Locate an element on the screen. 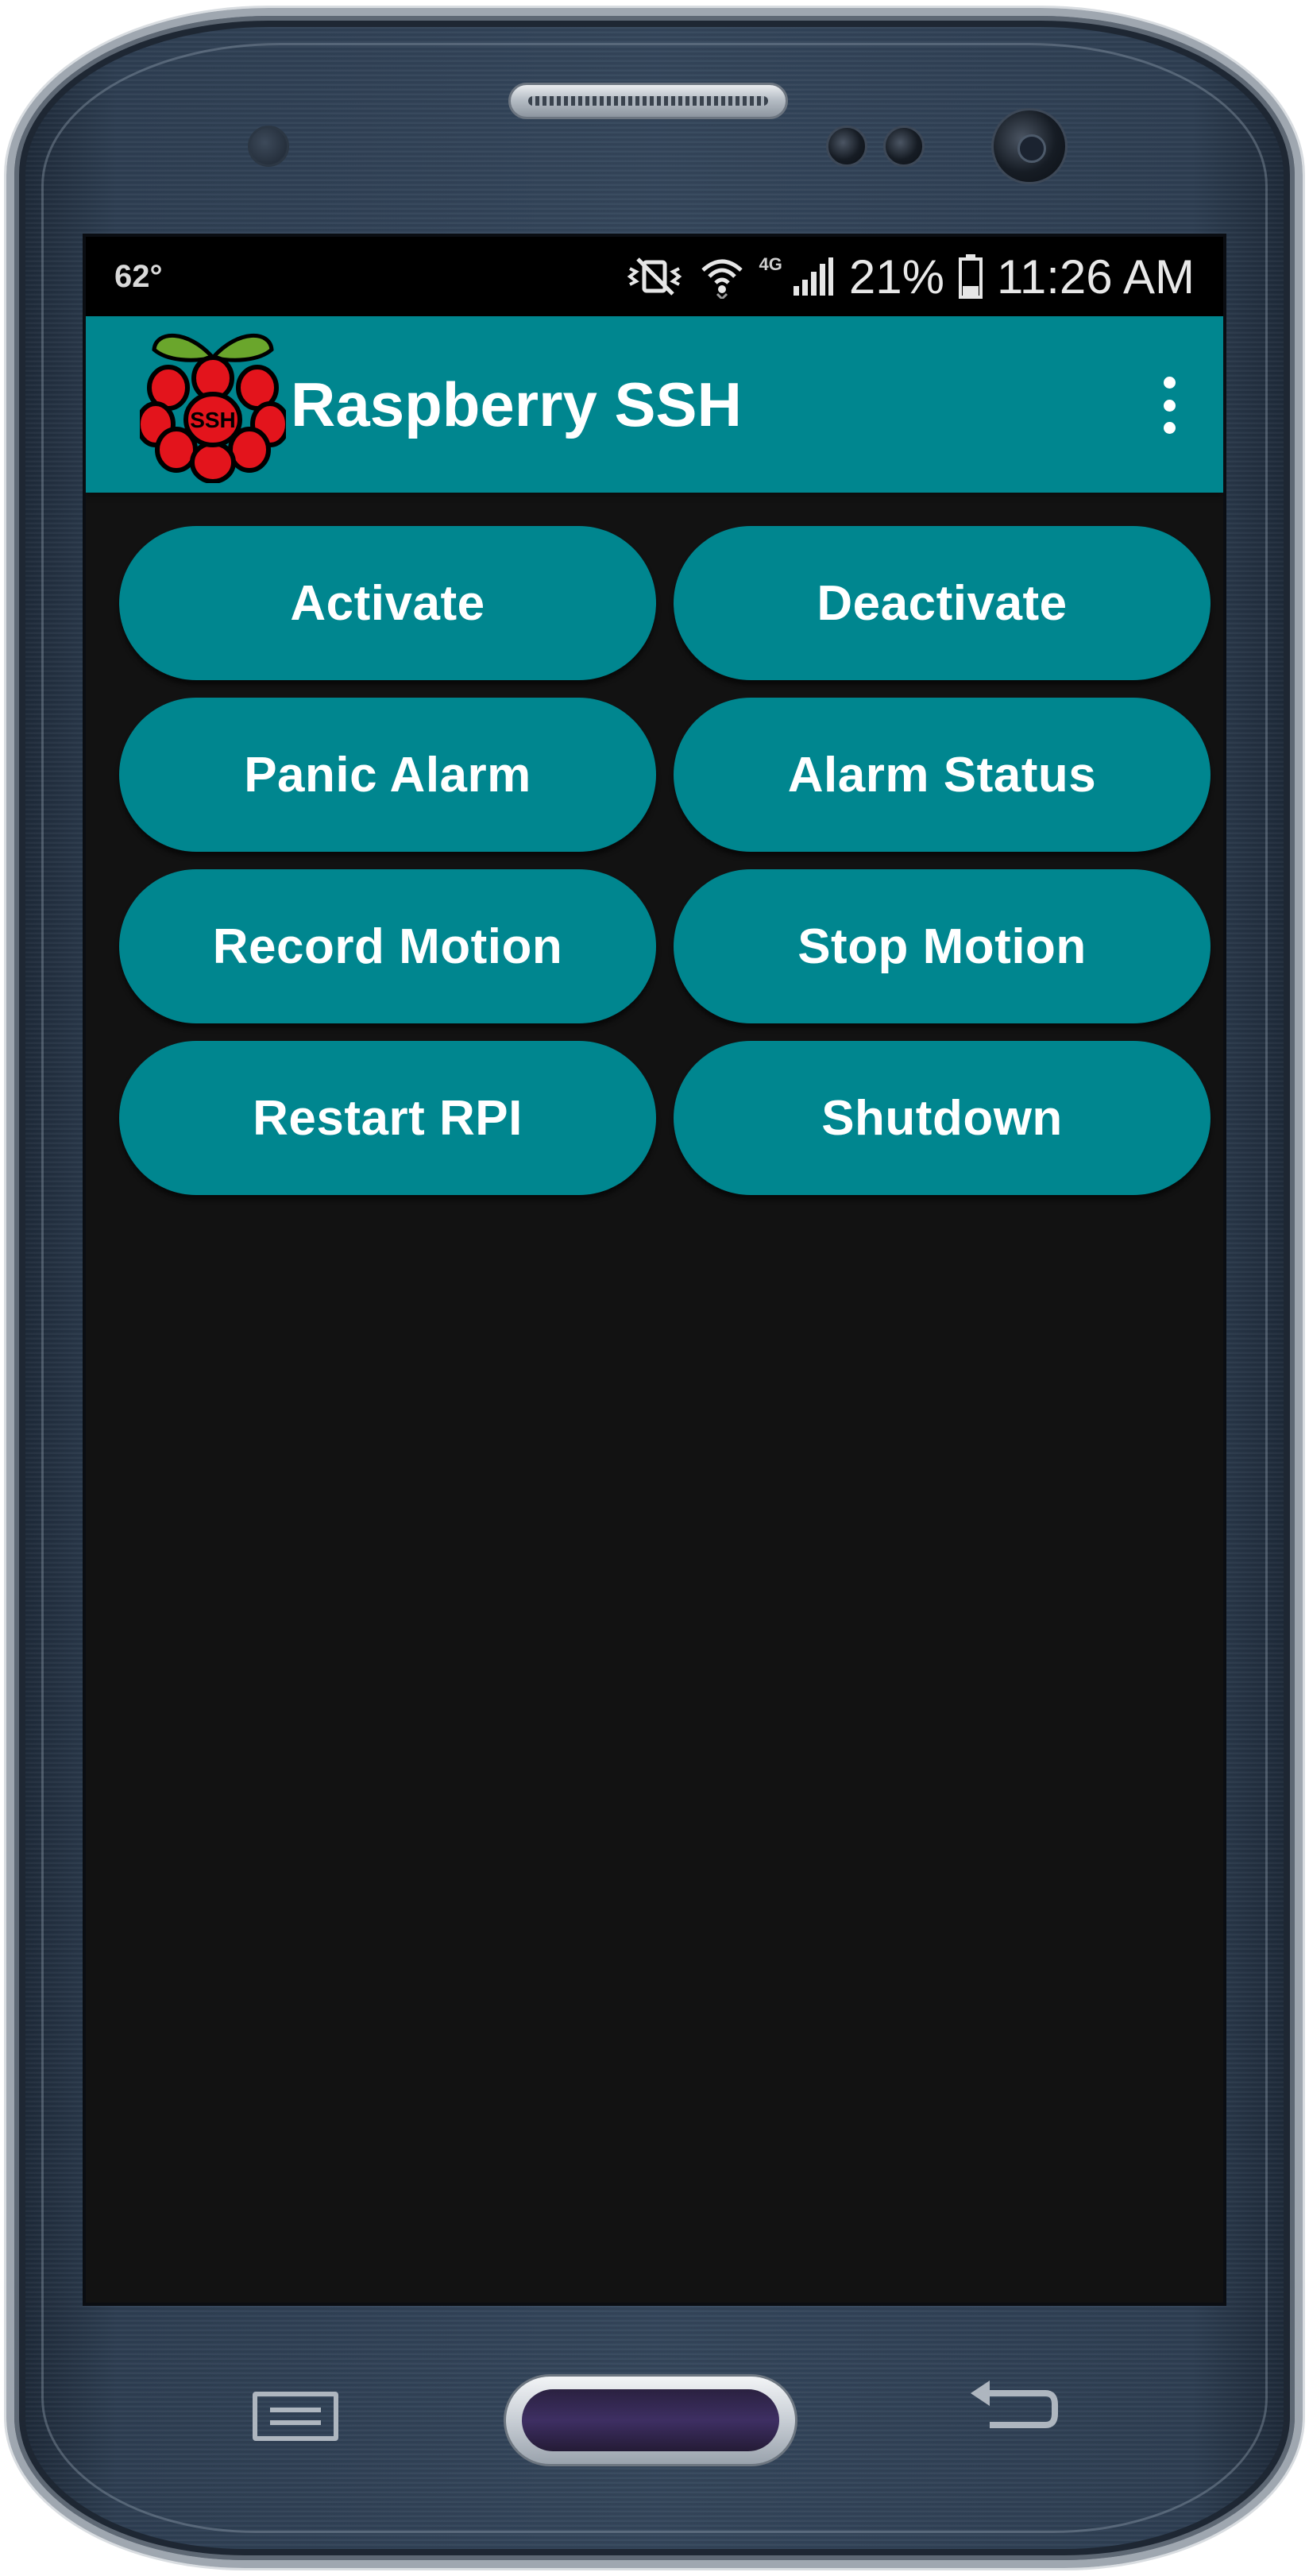 This screenshot has width=1309, height=2576. record-motion-button: Record Motion is located at coordinates (387, 946).